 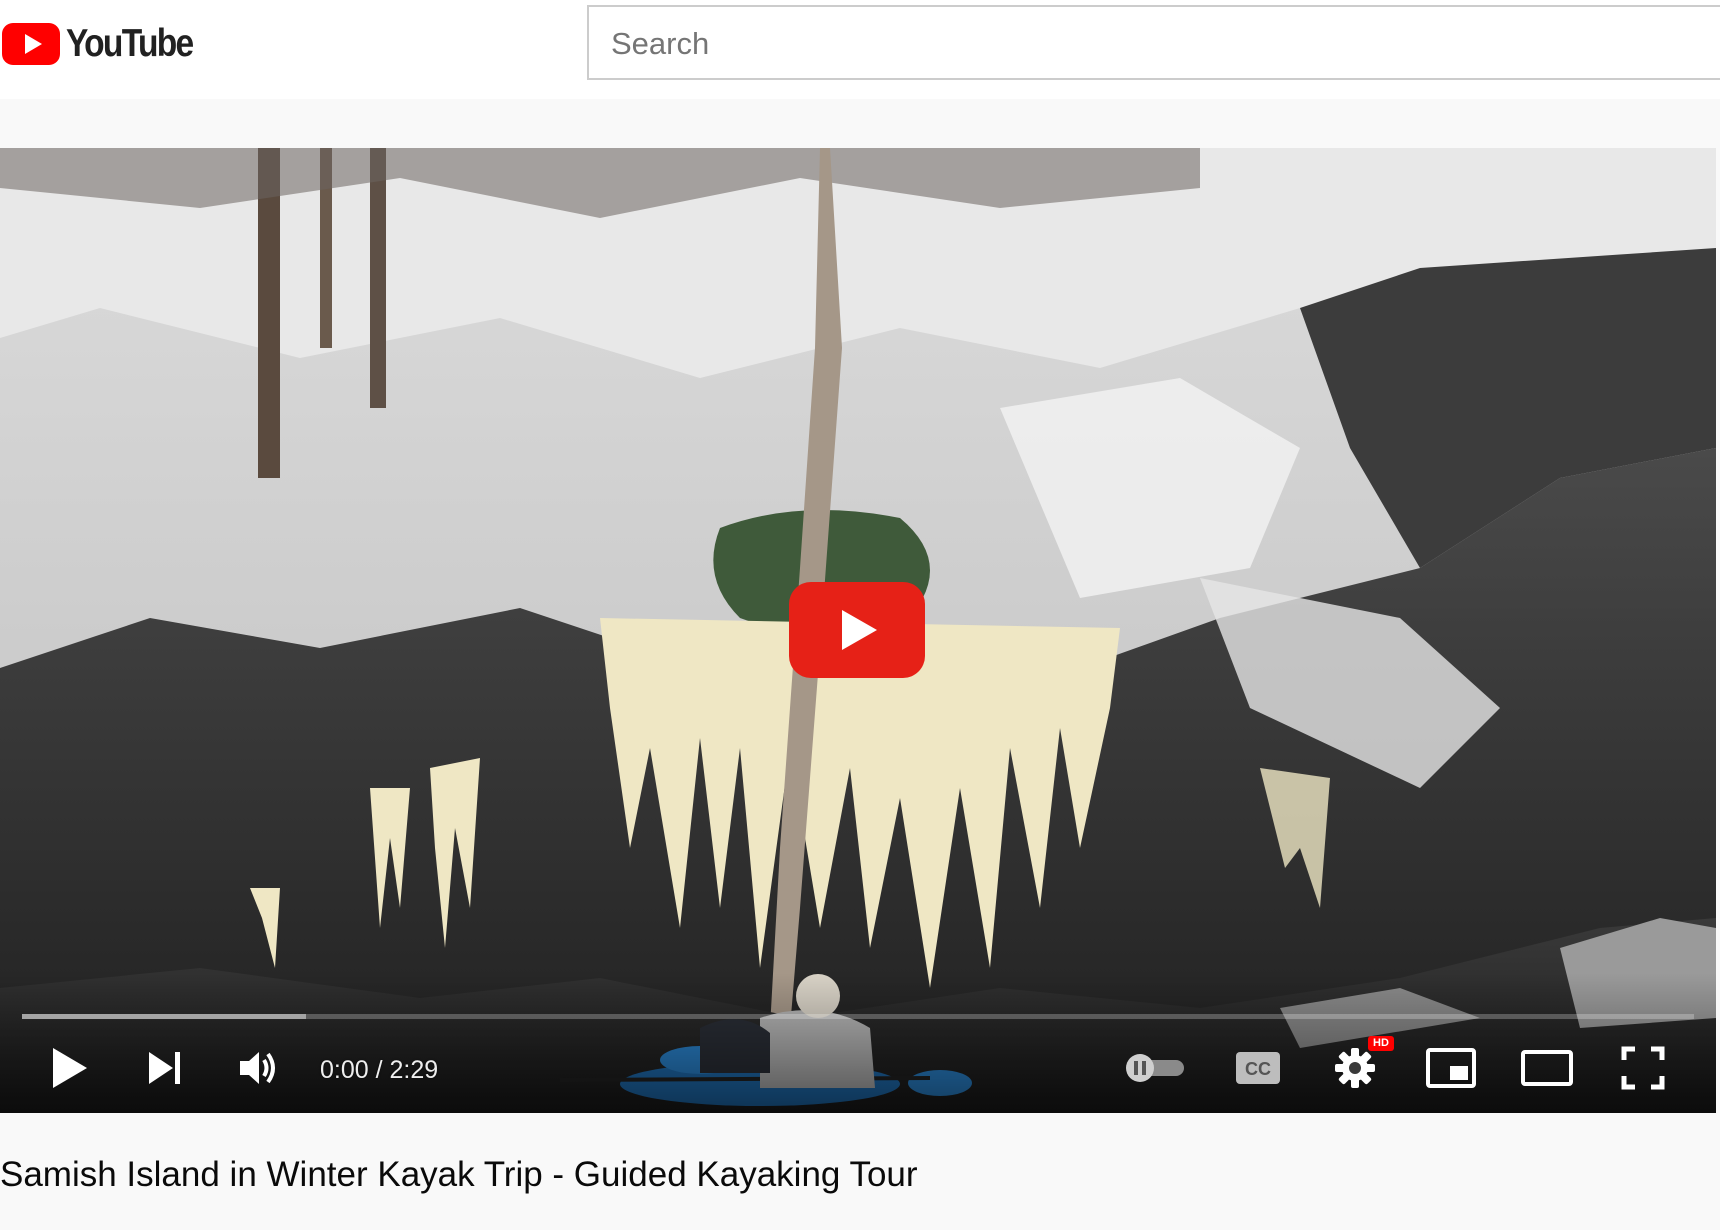 I want to click on svg-text: CC, so click(x=1258, y=1069).